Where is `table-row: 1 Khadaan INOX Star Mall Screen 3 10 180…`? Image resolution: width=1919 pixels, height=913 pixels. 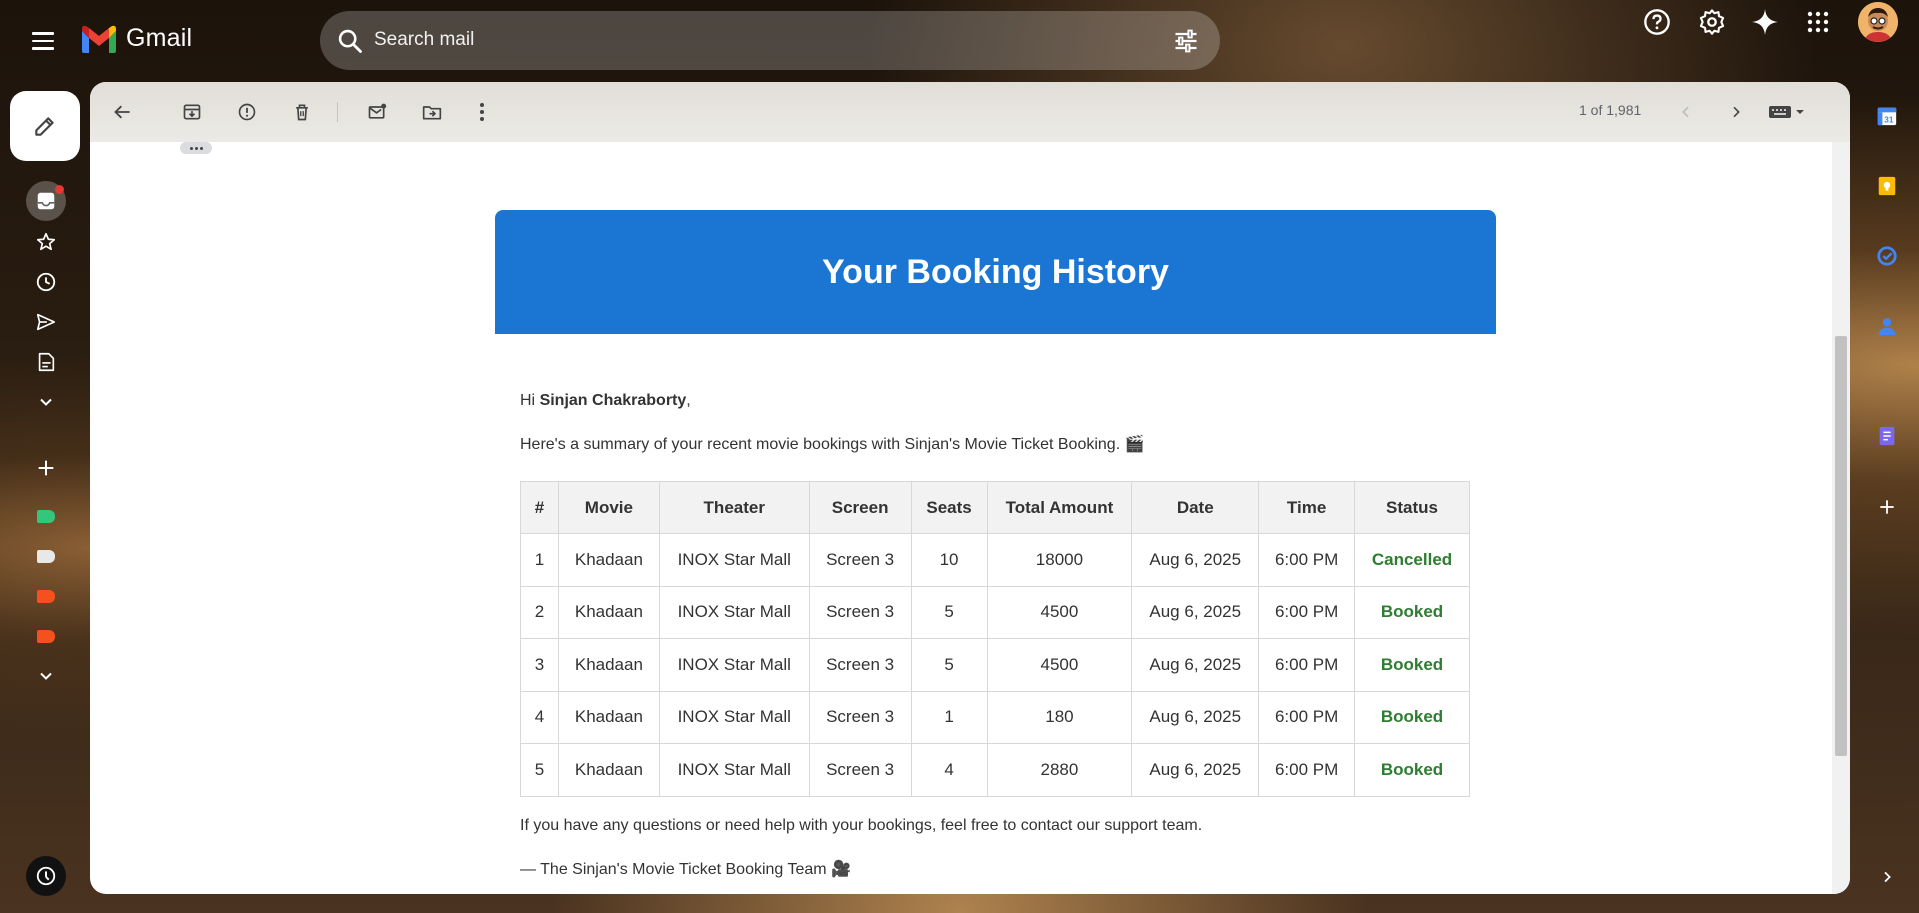 table-row: 1 Khadaan INOX Star Mall Screen 3 10 180… is located at coordinates (995, 560).